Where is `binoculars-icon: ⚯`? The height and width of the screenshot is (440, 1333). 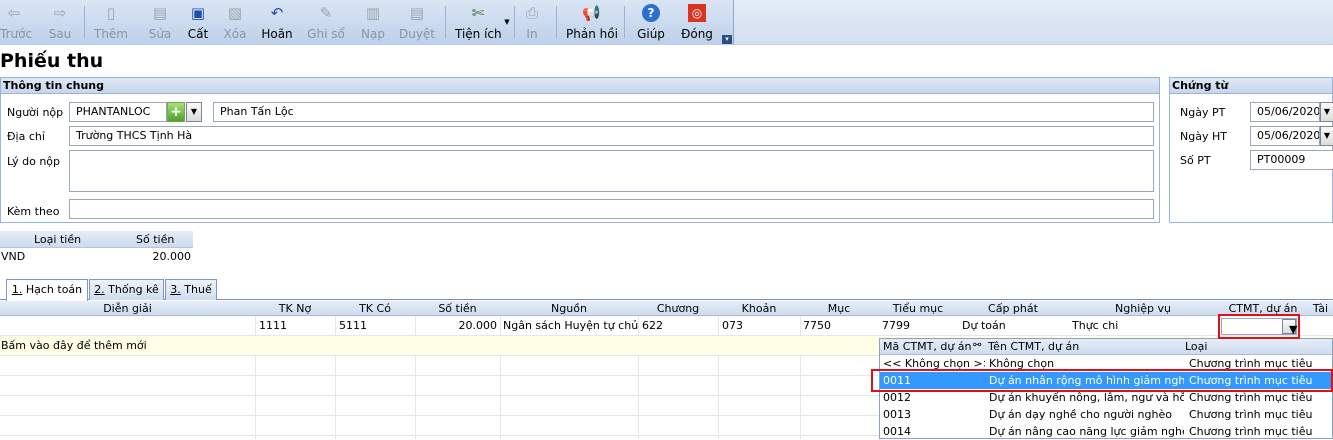
binoculars-icon: ⚯ is located at coordinates (977, 345).